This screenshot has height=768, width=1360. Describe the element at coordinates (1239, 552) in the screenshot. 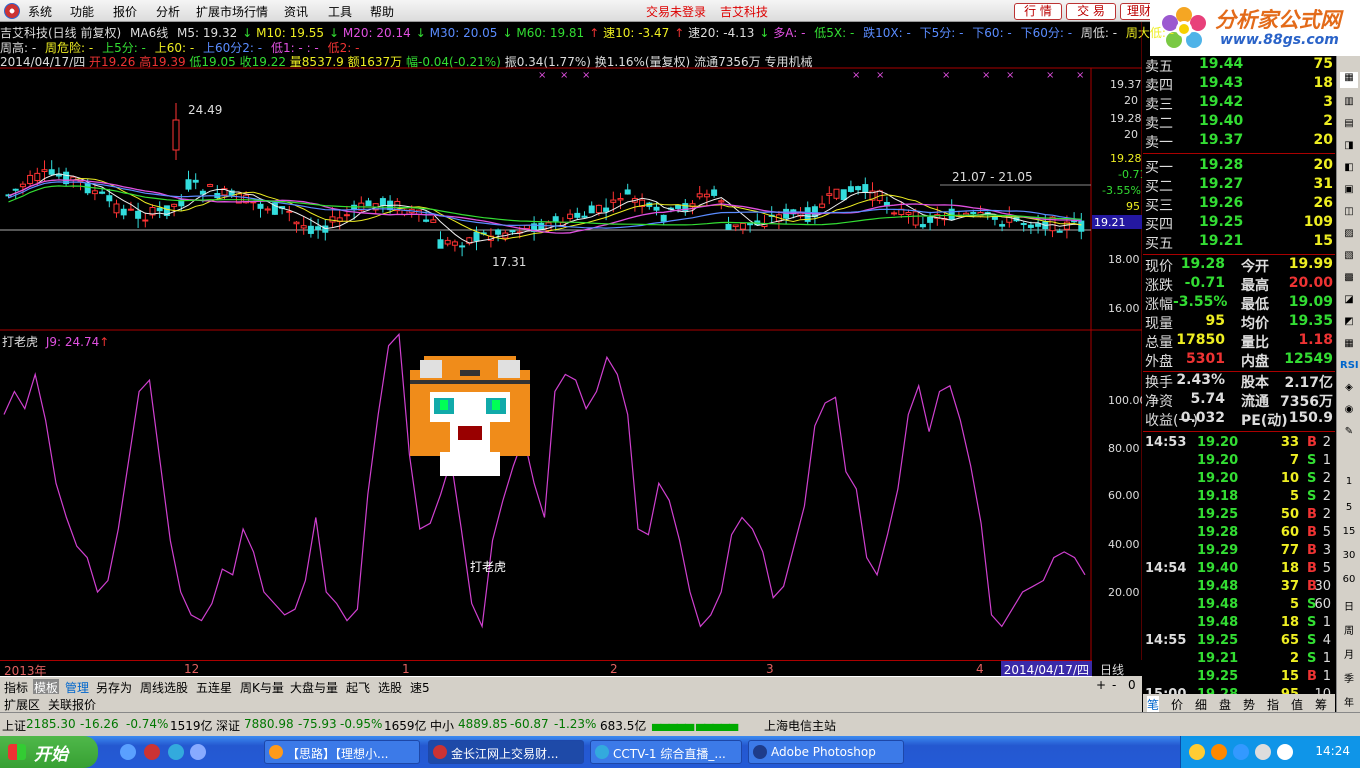

I see `tick-row: 19.29 77 B 3` at that location.